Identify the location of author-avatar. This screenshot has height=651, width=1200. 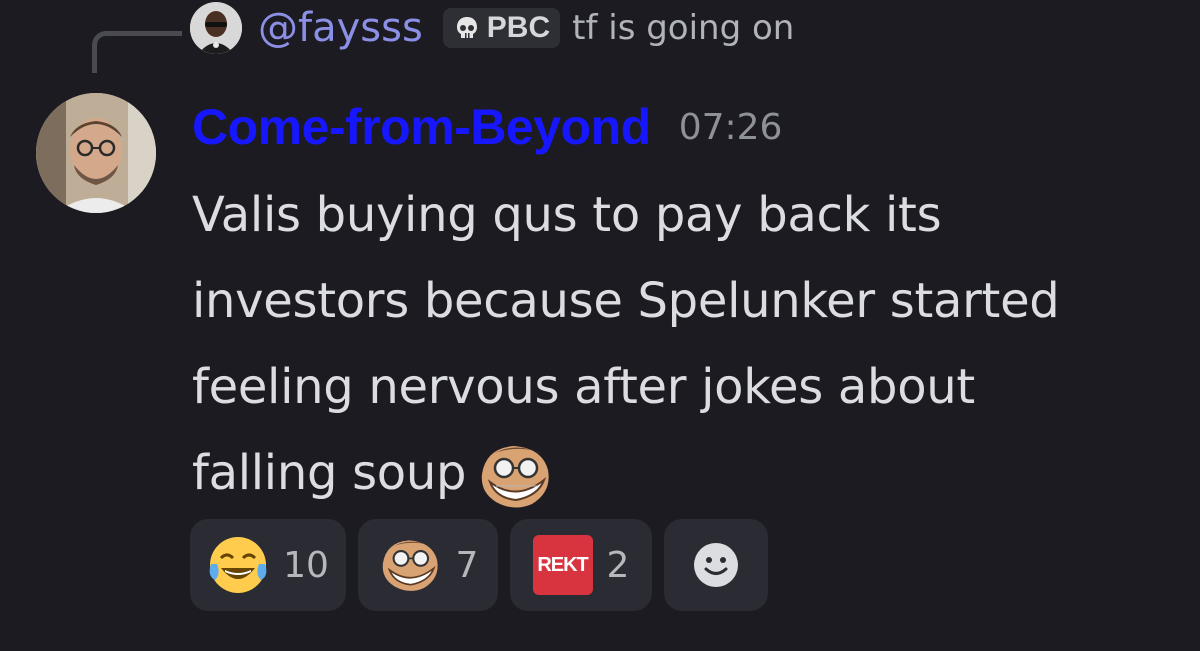
(96, 153).